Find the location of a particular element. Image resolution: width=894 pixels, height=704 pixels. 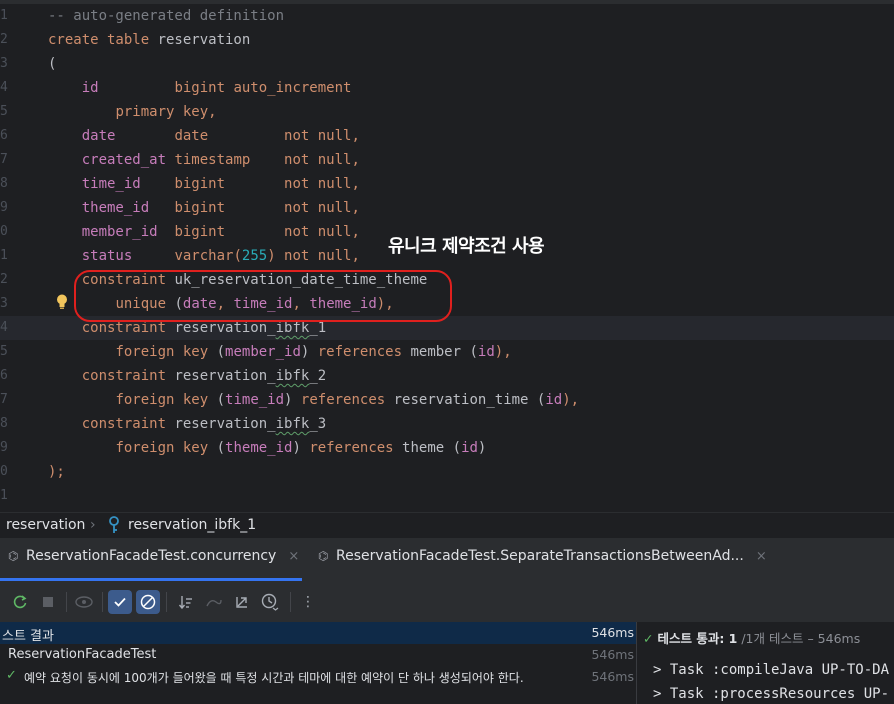

code-token: create table is located at coordinates (103, 40).